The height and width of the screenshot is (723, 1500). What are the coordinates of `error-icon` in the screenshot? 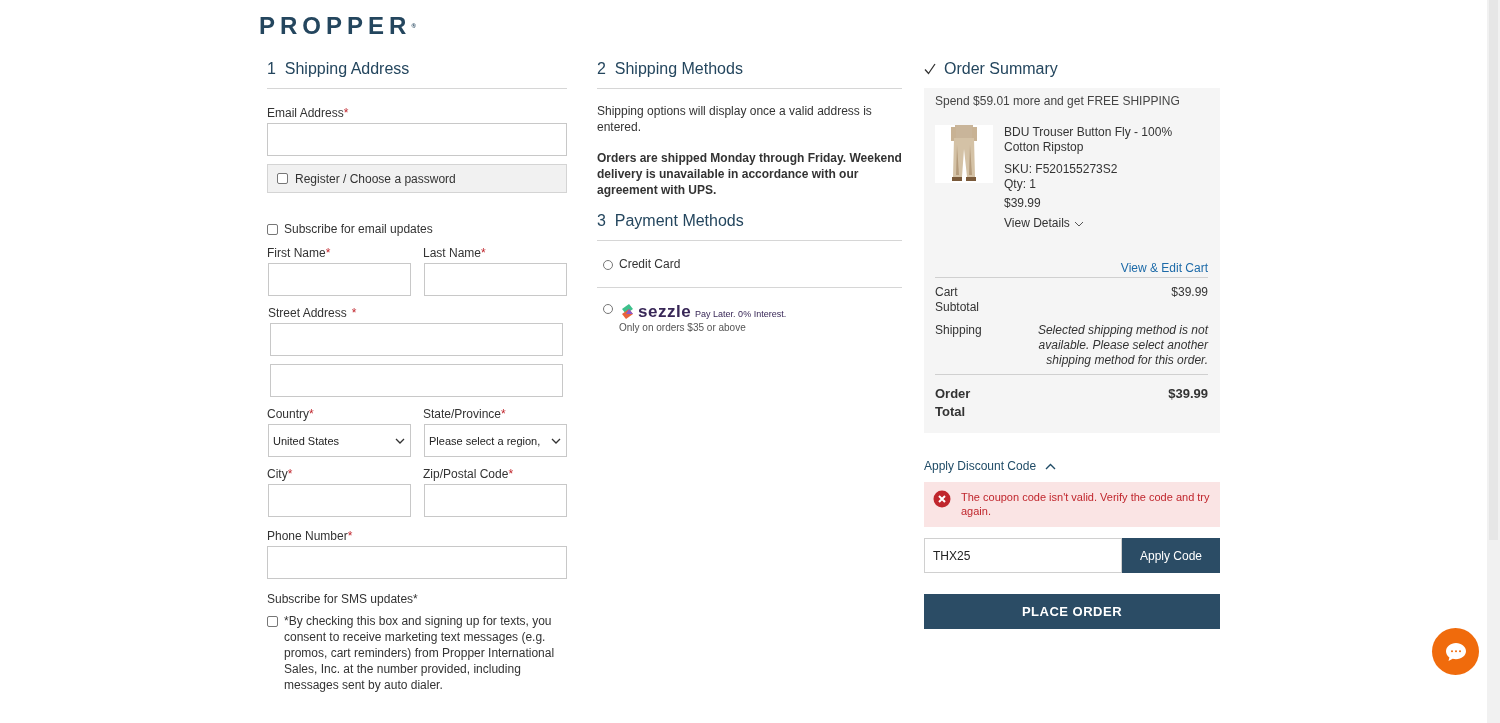 It's located at (942, 499).